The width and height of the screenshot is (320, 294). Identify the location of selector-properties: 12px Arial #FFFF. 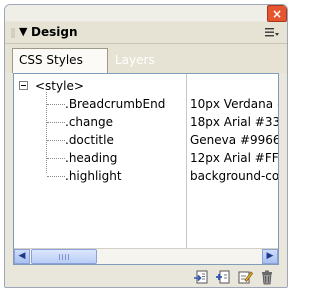
(234, 158).